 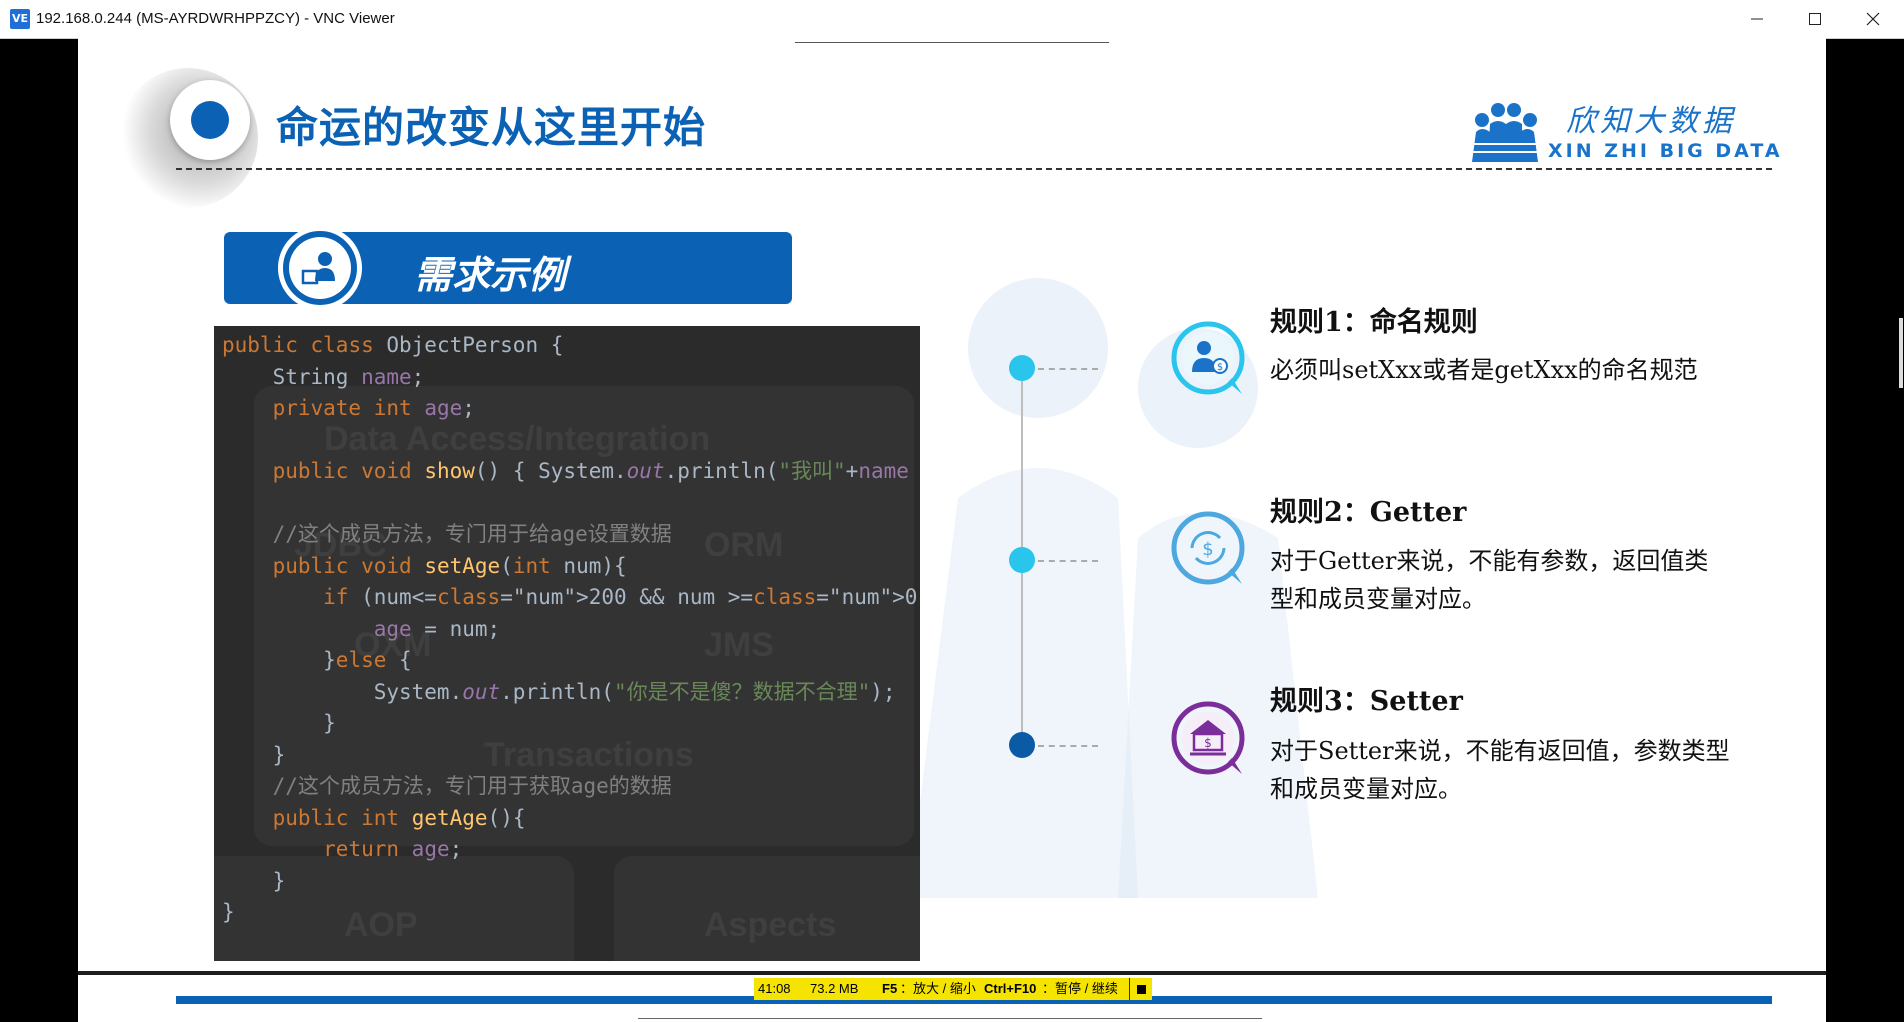 I want to click on title-bullet-dot, so click(x=210, y=120).